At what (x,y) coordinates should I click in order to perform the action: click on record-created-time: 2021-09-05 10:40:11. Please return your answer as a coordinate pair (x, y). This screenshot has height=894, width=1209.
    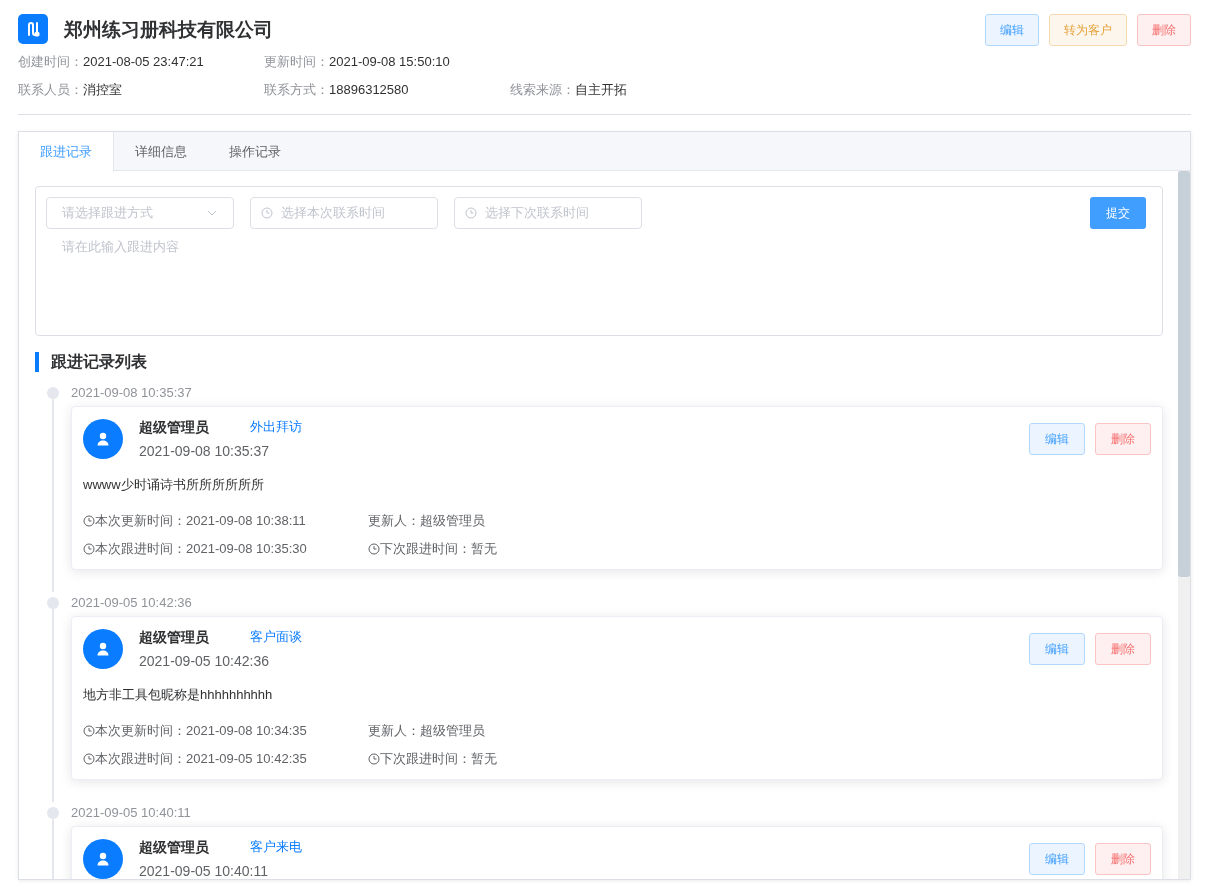
    Looking at the image, I should click on (204, 870).